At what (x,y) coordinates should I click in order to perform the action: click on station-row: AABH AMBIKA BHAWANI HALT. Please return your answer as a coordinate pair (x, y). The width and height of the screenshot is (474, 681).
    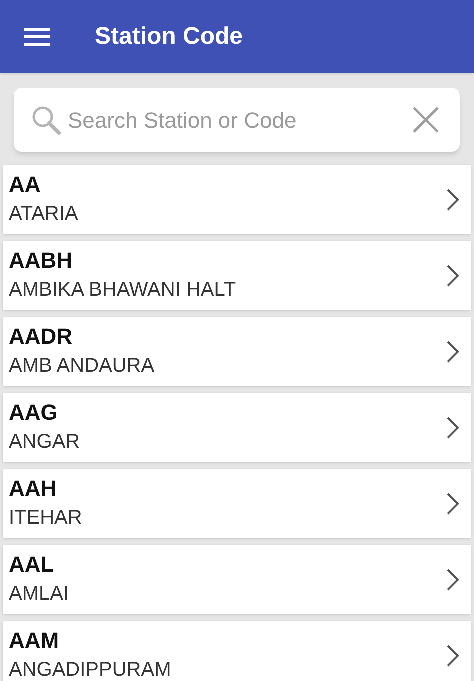
    Looking at the image, I should click on (237, 275).